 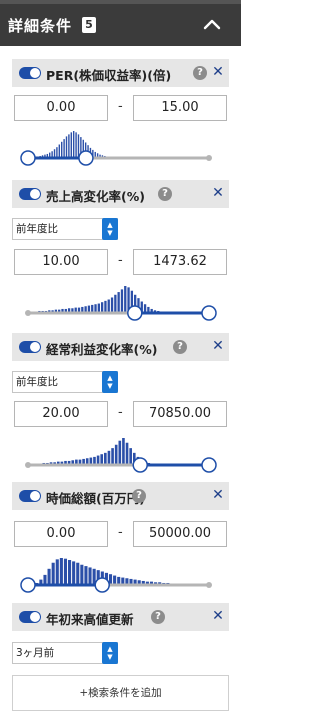 What do you see at coordinates (120, 23) in the screenshot?
I see `panel-header: 詳細条件 5` at bounding box center [120, 23].